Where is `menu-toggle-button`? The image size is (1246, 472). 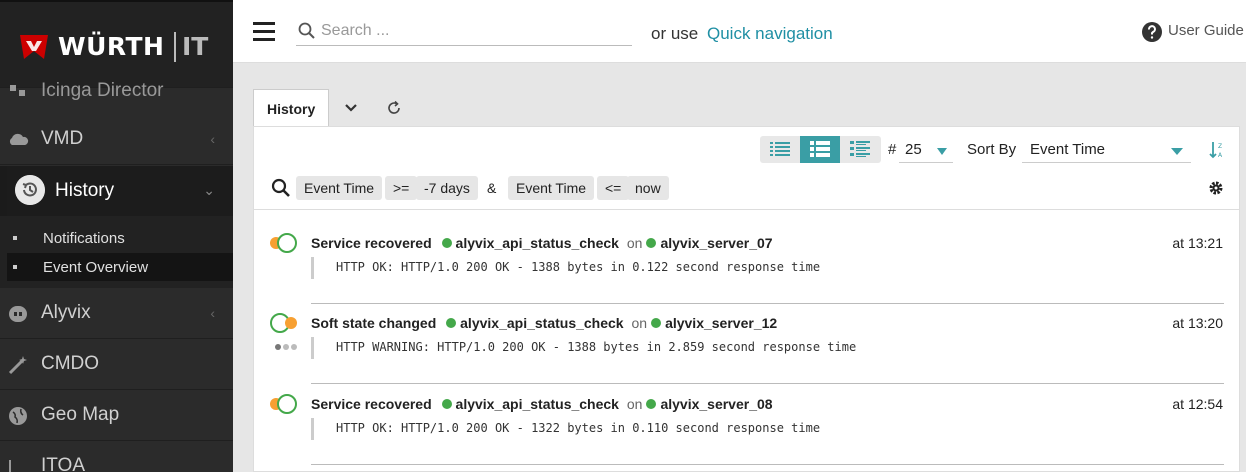 menu-toggle-button is located at coordinates (264, 32).